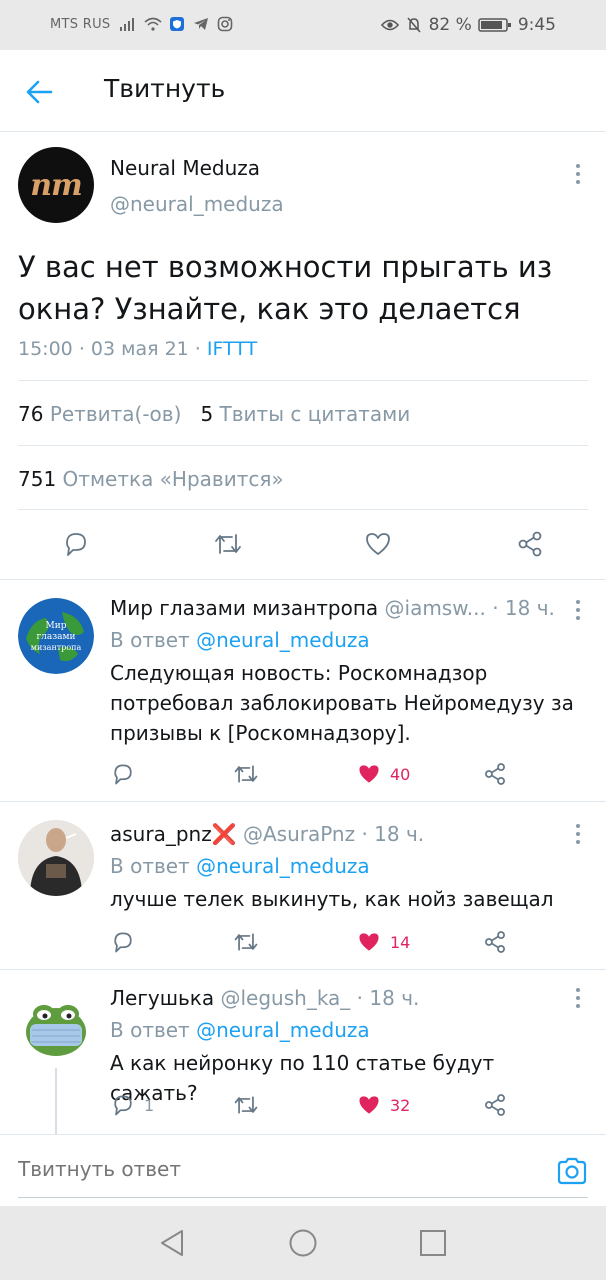 The width and height of the screenshot is (606, 1280). What do you see at coordinates (161, 834) in the screenshot?
I see `reply-author-name: asura_pnz` at bounding box center [161, 834].